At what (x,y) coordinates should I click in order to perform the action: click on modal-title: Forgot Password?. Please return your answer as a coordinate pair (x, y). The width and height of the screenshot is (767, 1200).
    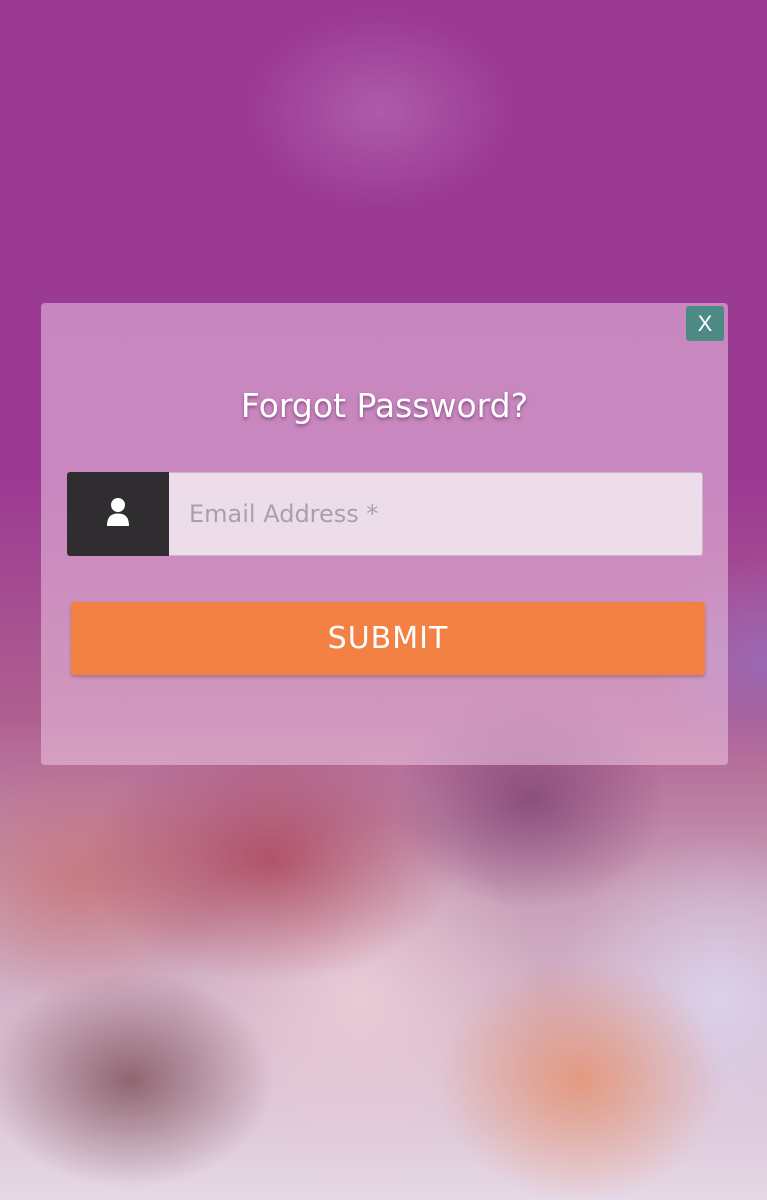
    Looking at the image, I should click on (384, 405).